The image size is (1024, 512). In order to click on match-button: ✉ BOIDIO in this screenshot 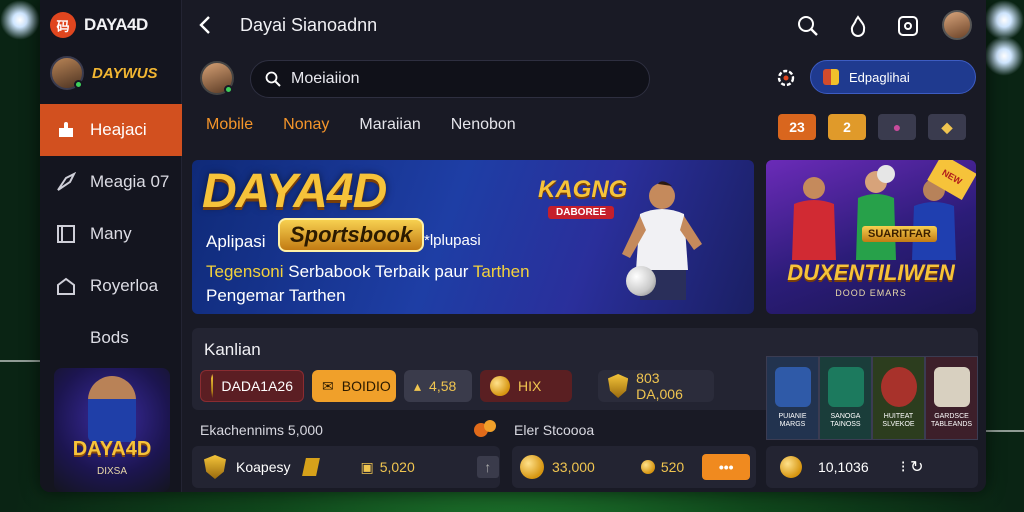, I will do `click(354, 386)`.